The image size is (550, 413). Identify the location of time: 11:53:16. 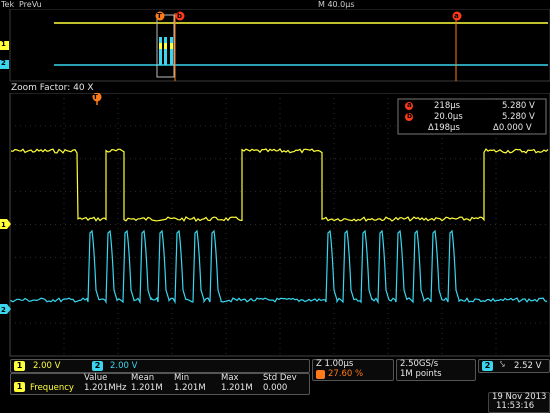
(515, 406).